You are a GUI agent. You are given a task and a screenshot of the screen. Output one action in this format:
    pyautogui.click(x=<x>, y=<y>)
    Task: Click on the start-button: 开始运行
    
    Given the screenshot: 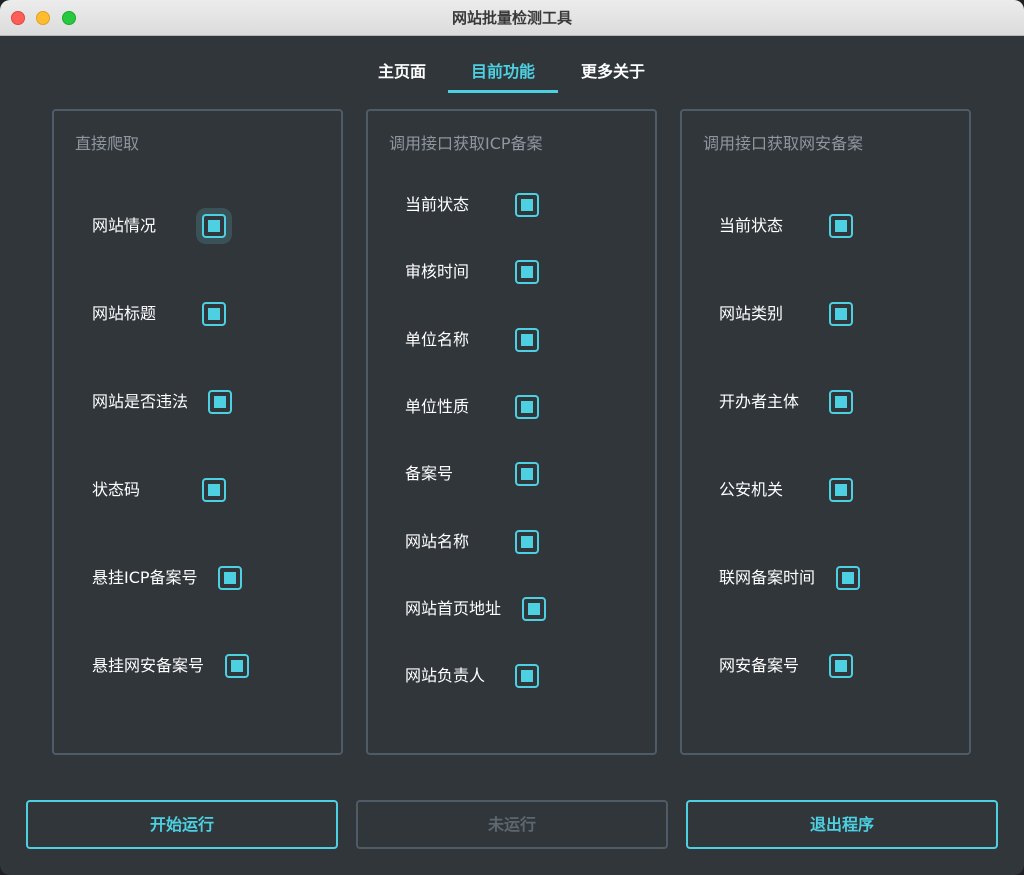 What is the action you would take?
    pyautogui.click(x=182, y=824)
    